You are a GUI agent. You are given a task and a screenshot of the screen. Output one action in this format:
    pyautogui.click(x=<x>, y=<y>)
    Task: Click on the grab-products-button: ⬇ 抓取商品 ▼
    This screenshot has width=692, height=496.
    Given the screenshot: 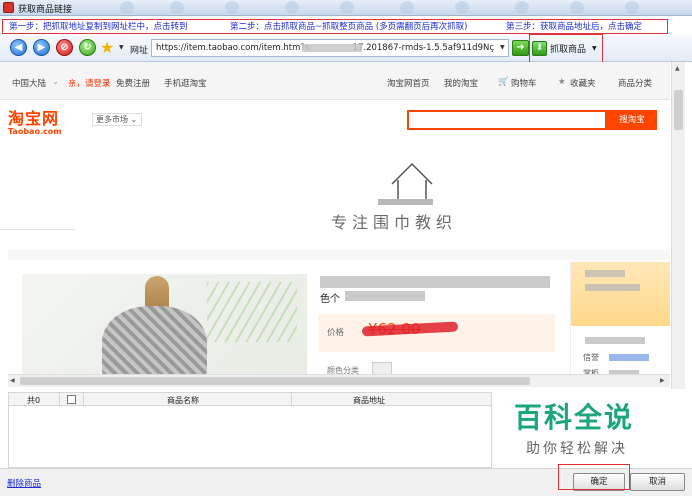 What is the action you would take?
    pyautogui.click(x=567, y=48)
    